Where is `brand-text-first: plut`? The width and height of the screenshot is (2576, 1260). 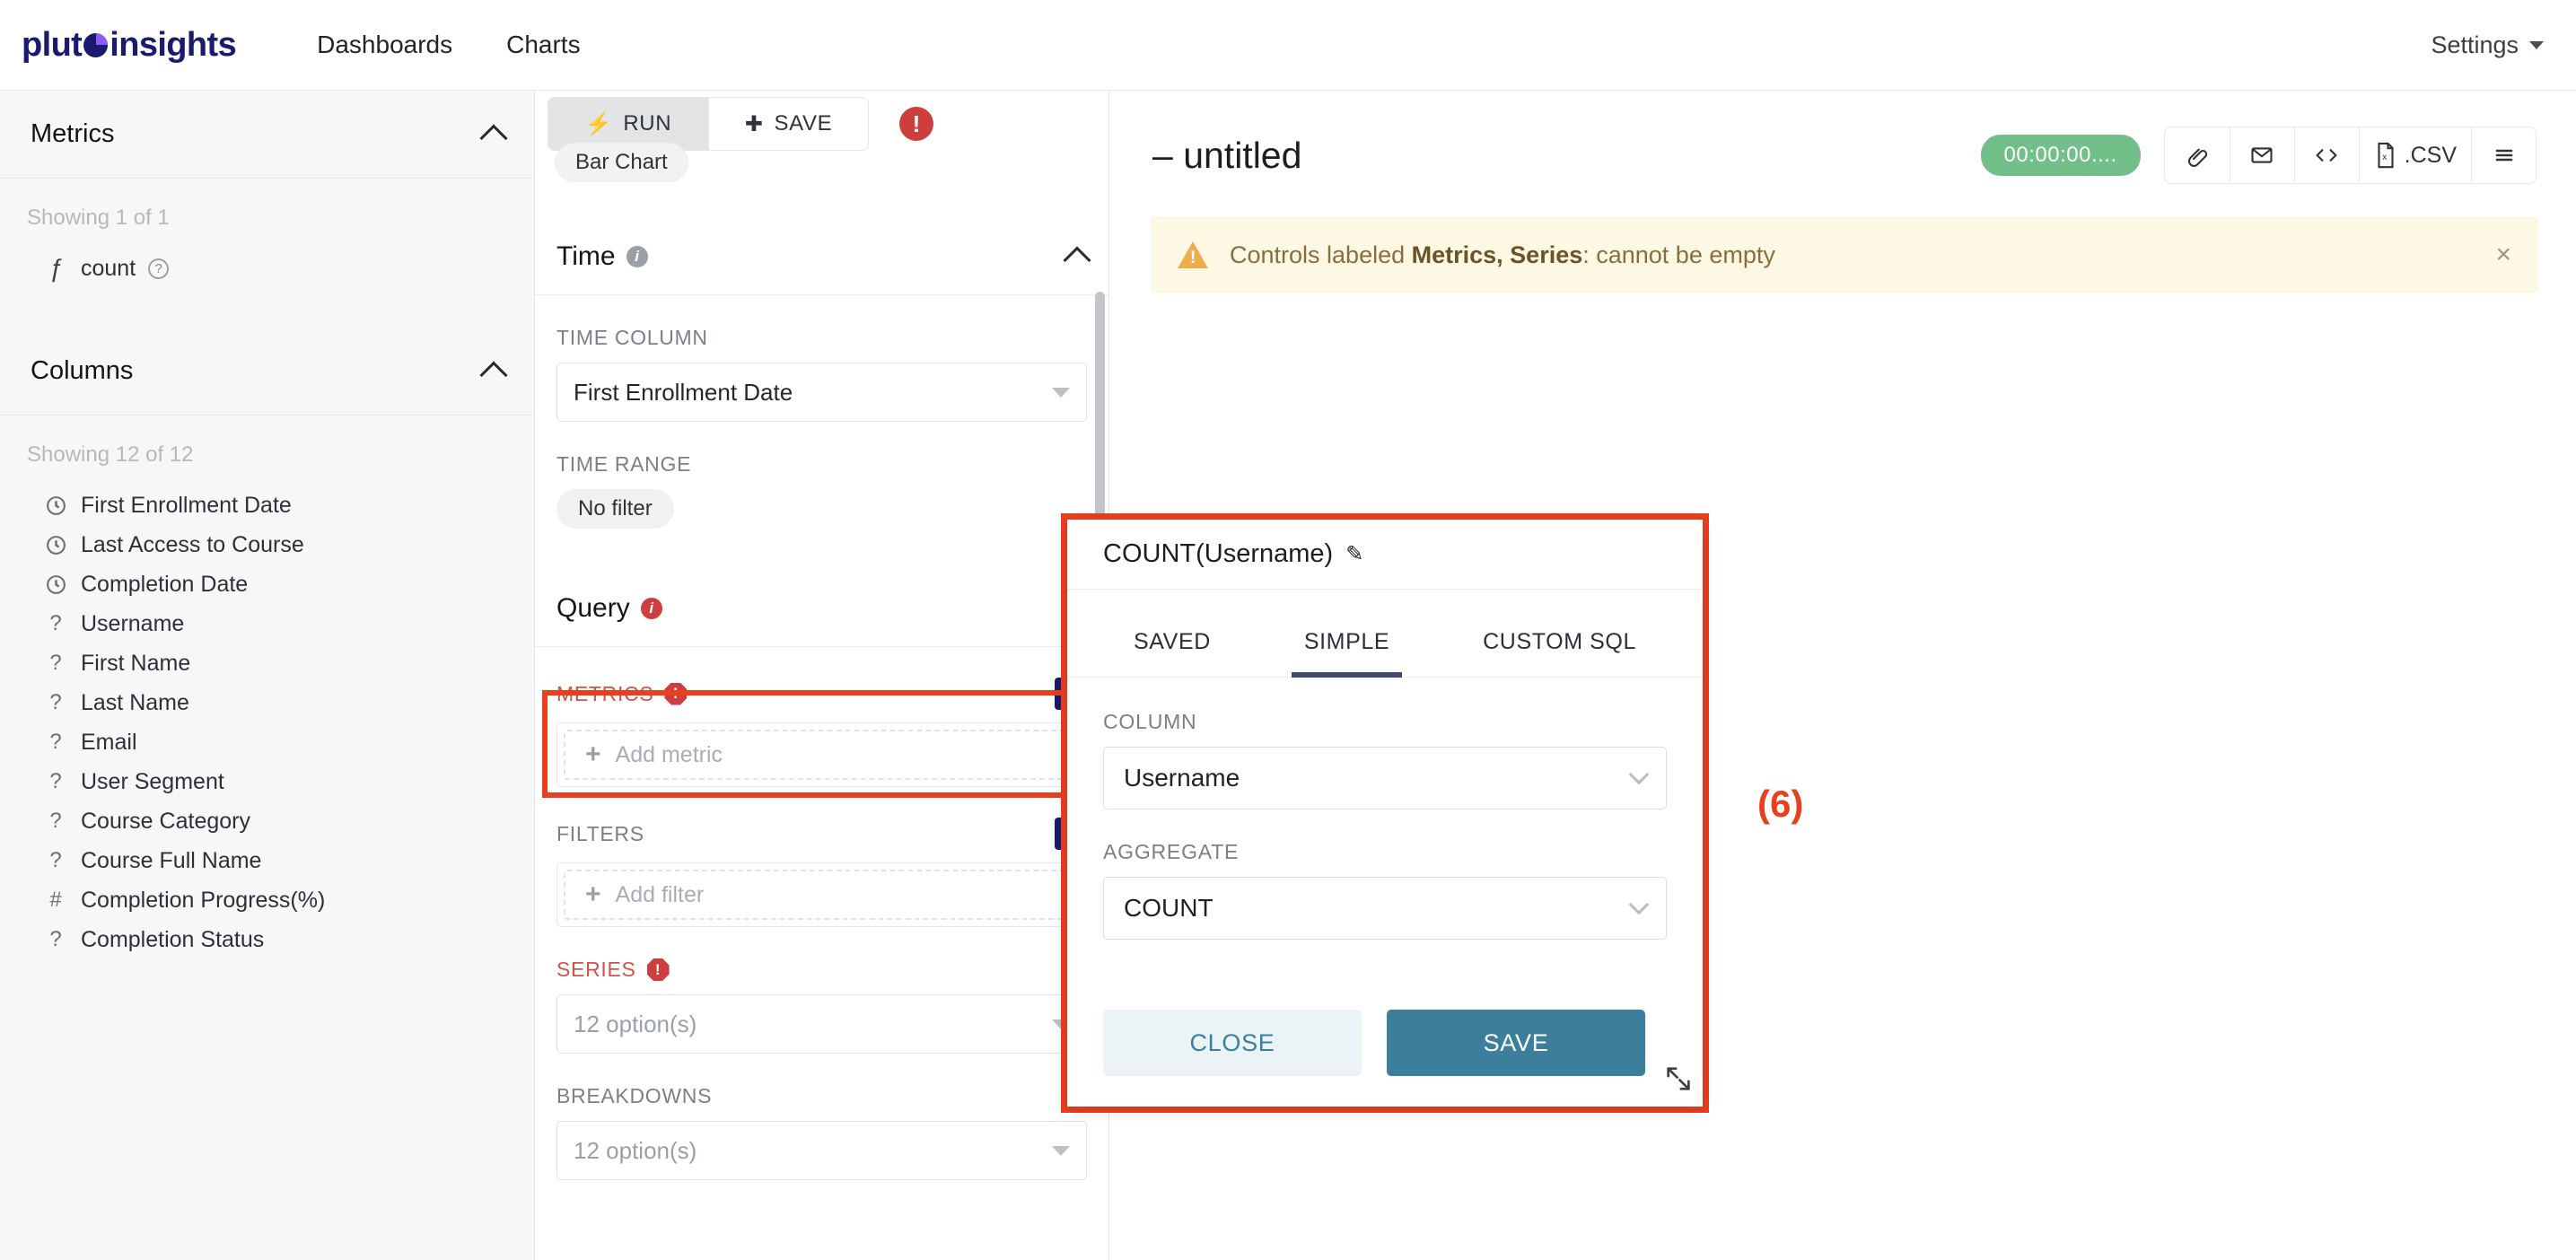
brand-text-first: plut is located at coordinates (52, 45).